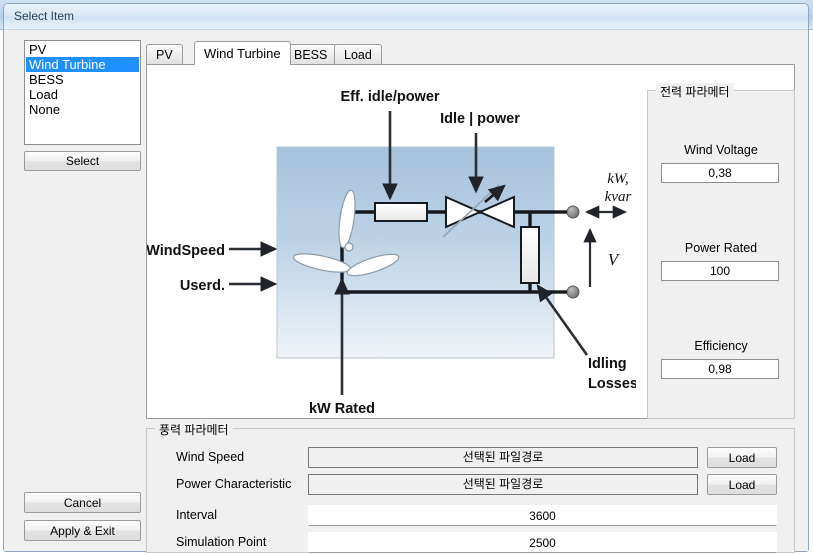 The width and height of the screenshot is (813, 555). What do you see at coordinates (82, 79) in the screenshot?
I see `list-item-bess: BESS` at bounding box center [82, 79].